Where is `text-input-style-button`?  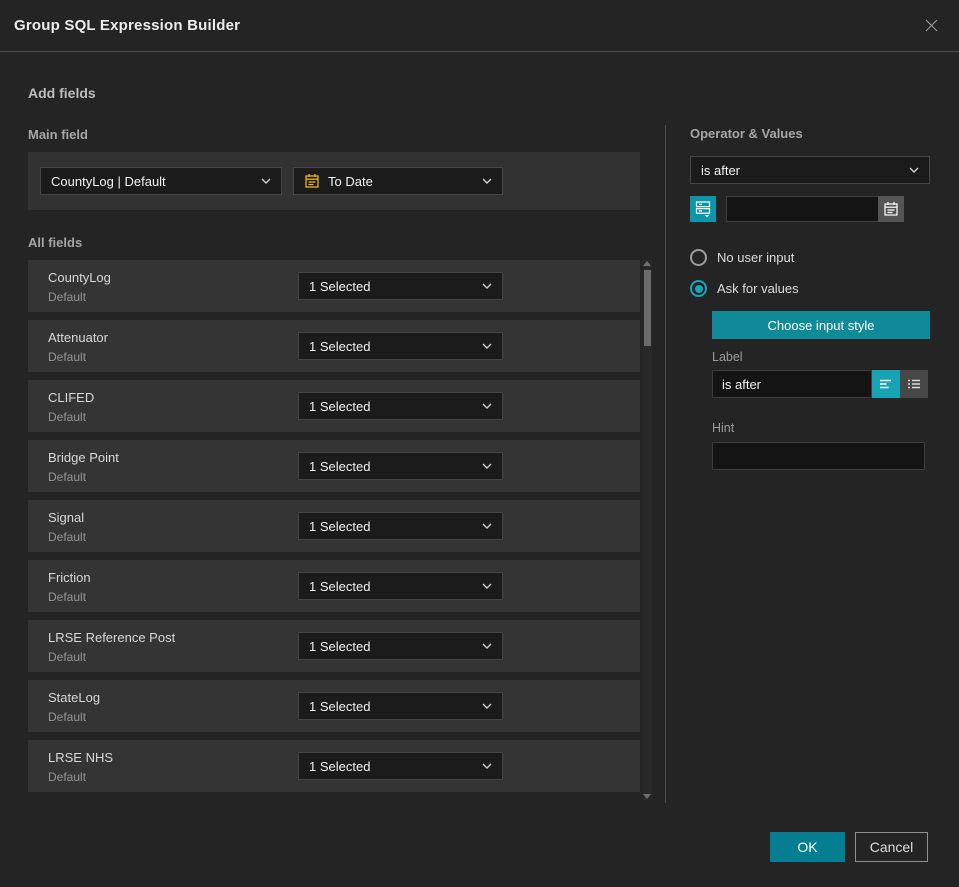 text-input-style-button is located at coordinates (886, 384).